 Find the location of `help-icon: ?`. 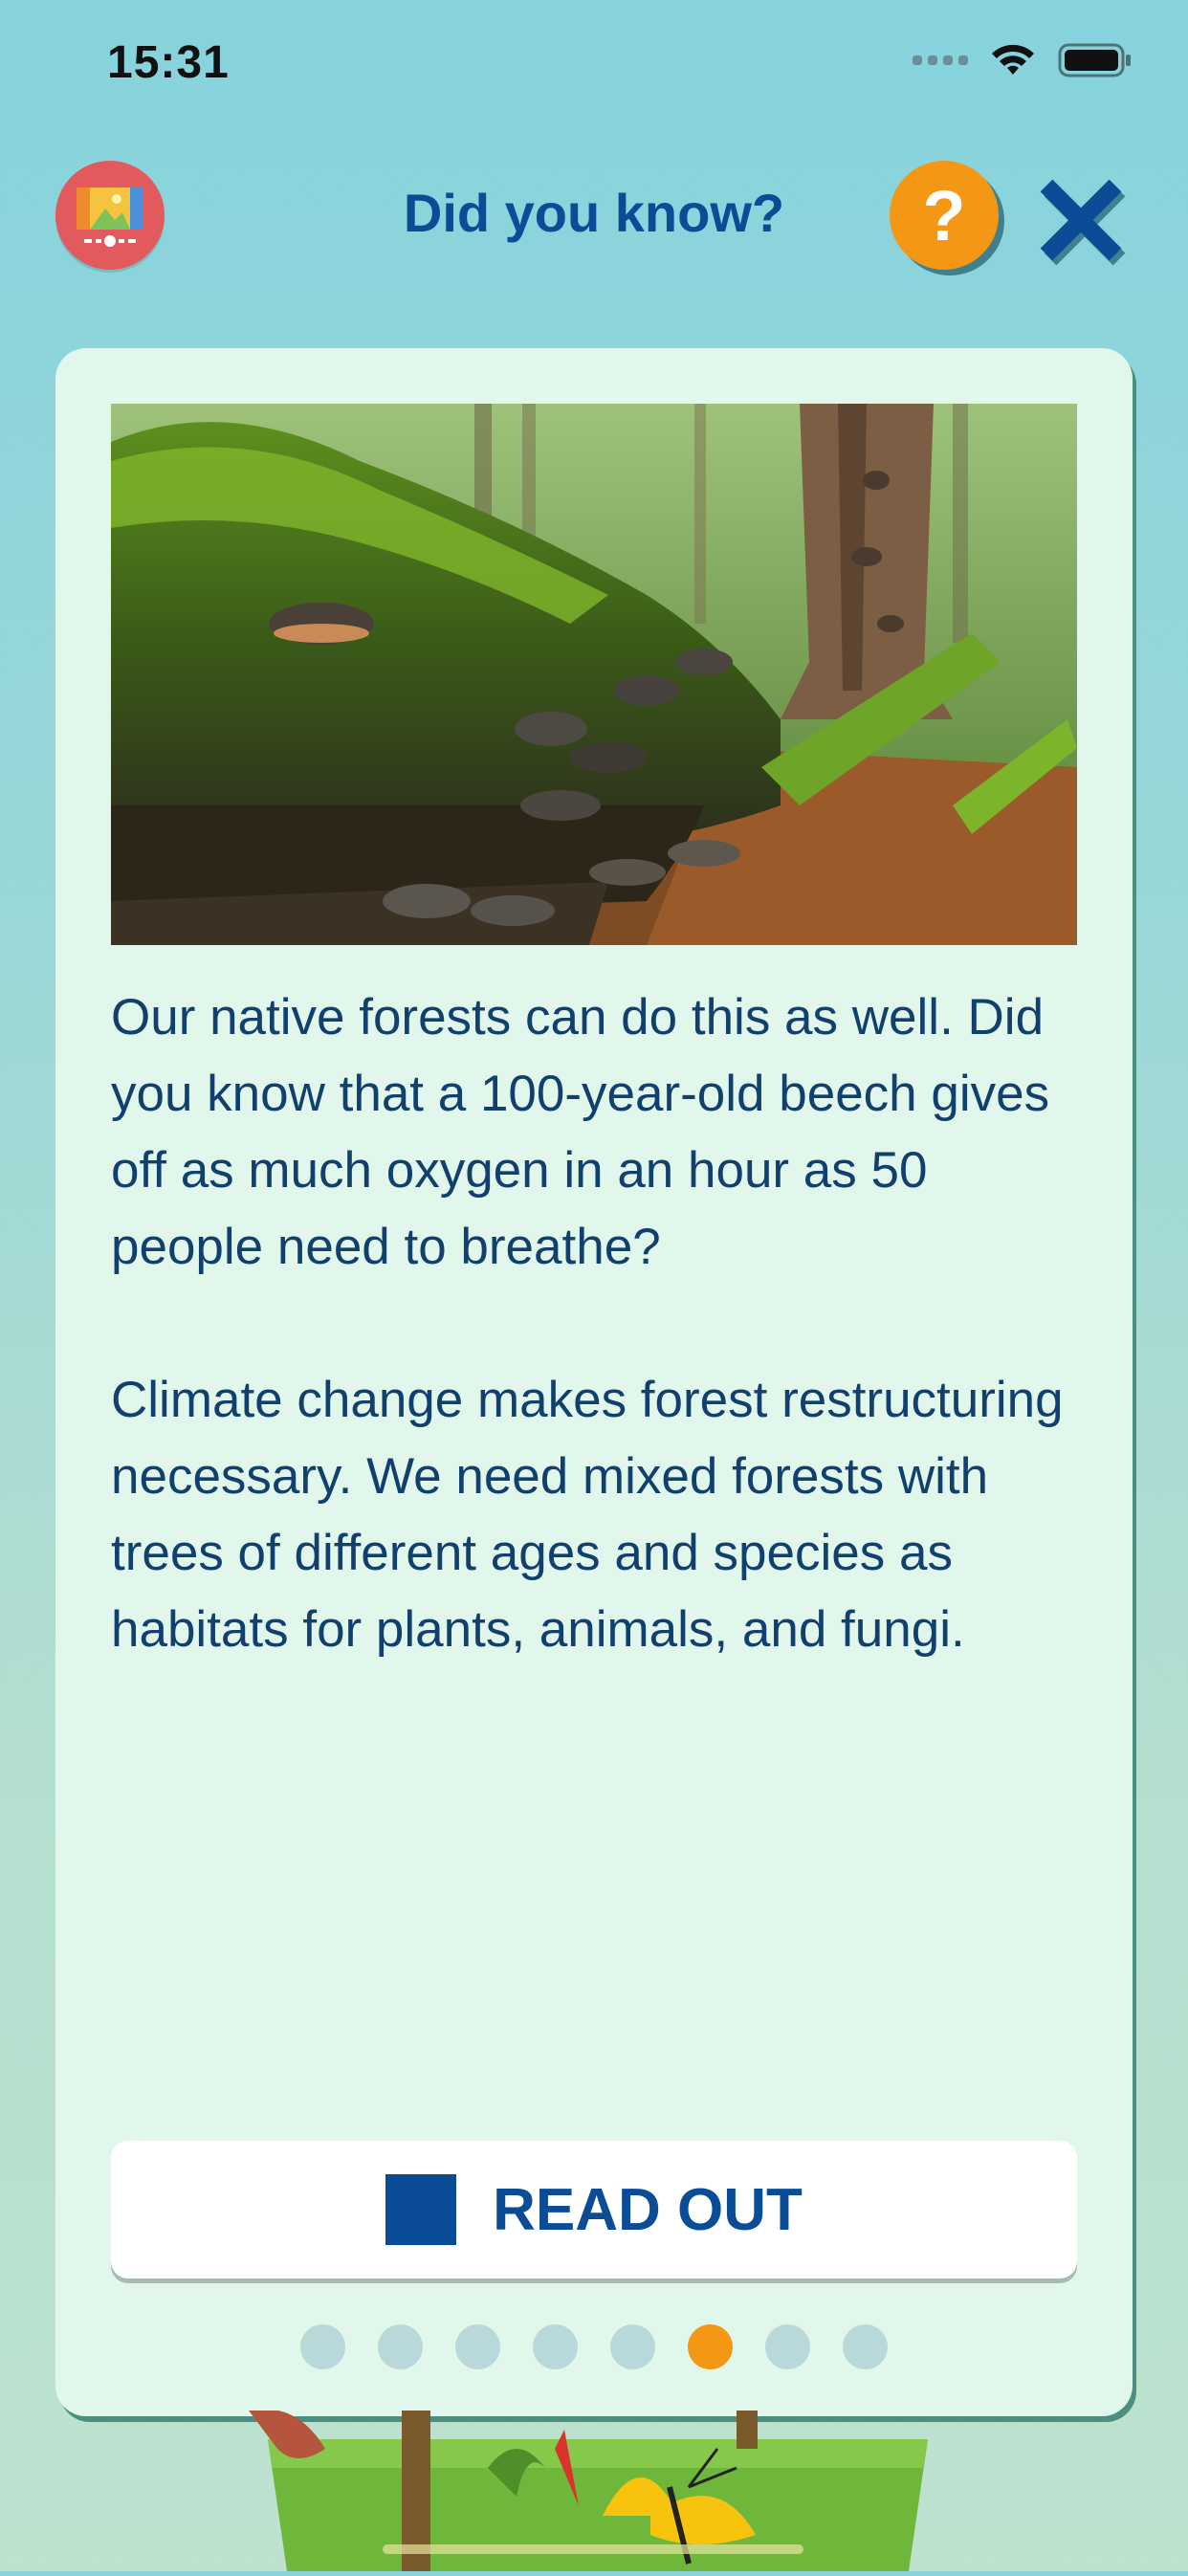

help-icon: ? is located at coordinates (944, 215).